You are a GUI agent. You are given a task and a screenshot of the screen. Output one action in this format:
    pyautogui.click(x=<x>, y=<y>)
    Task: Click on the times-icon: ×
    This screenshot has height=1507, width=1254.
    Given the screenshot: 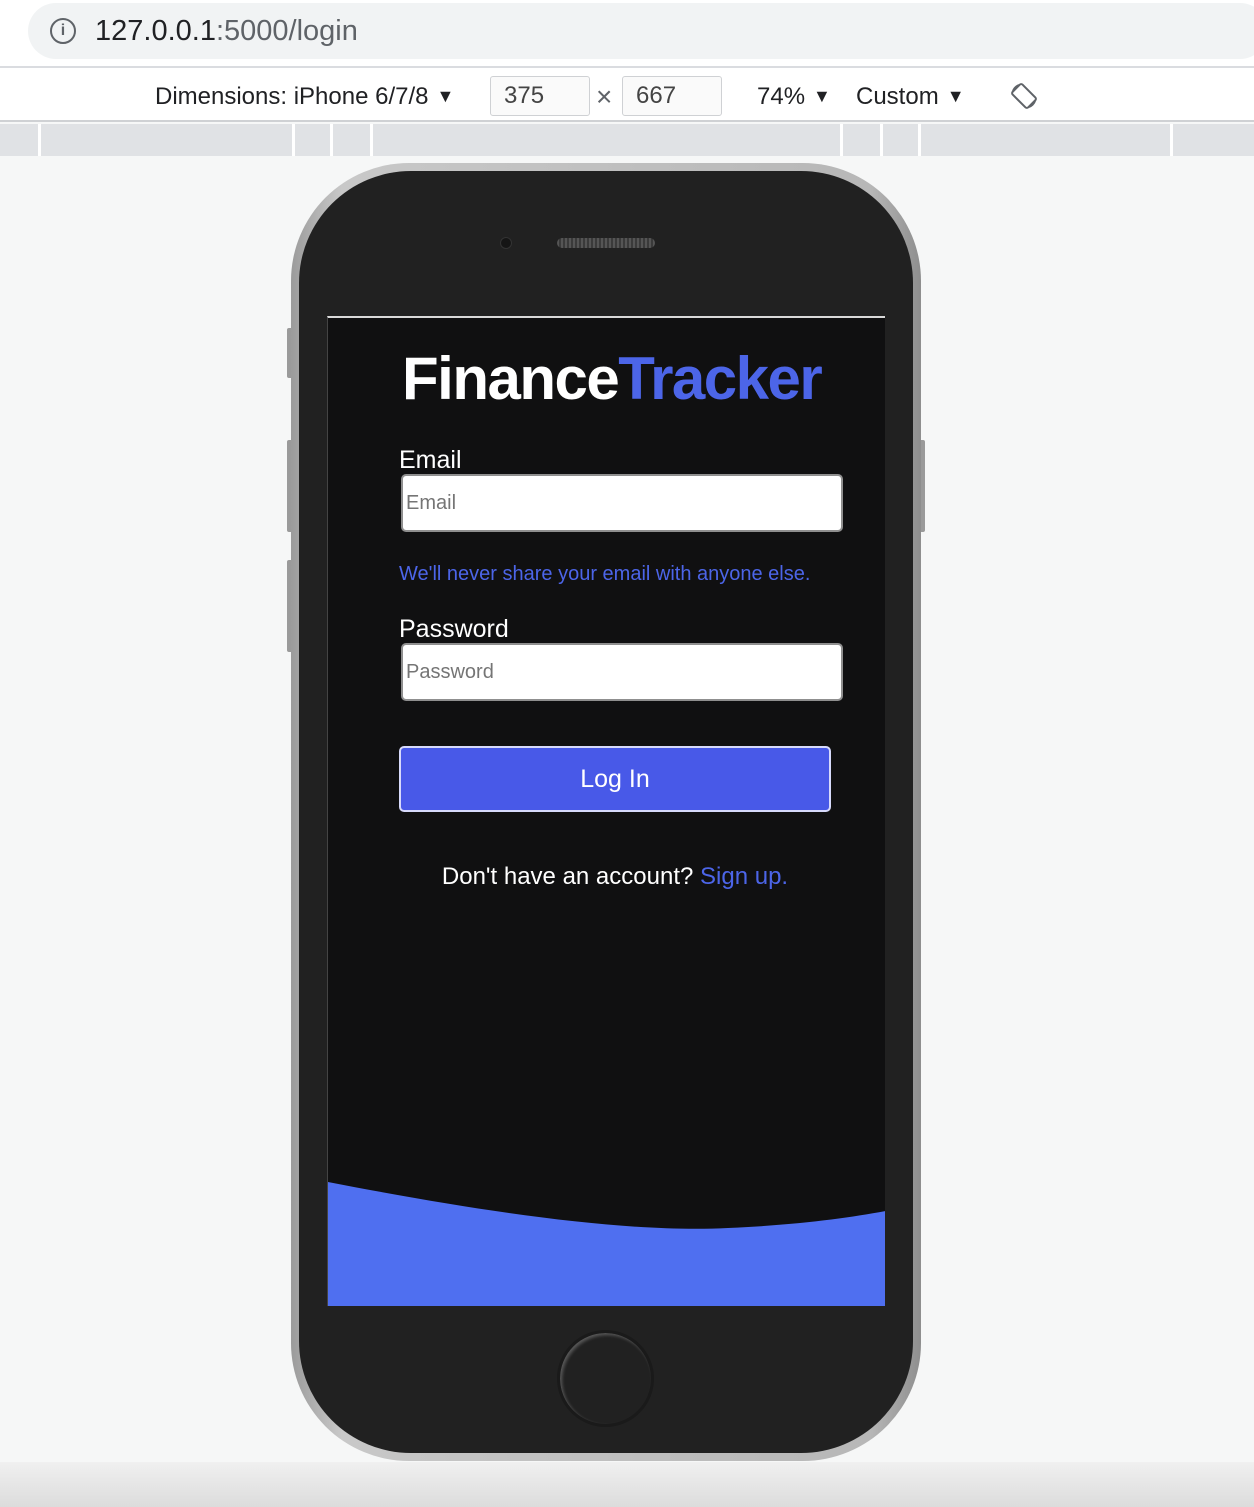 What is the action you would take?
    pyautogui.click(x=604, y=96)
    